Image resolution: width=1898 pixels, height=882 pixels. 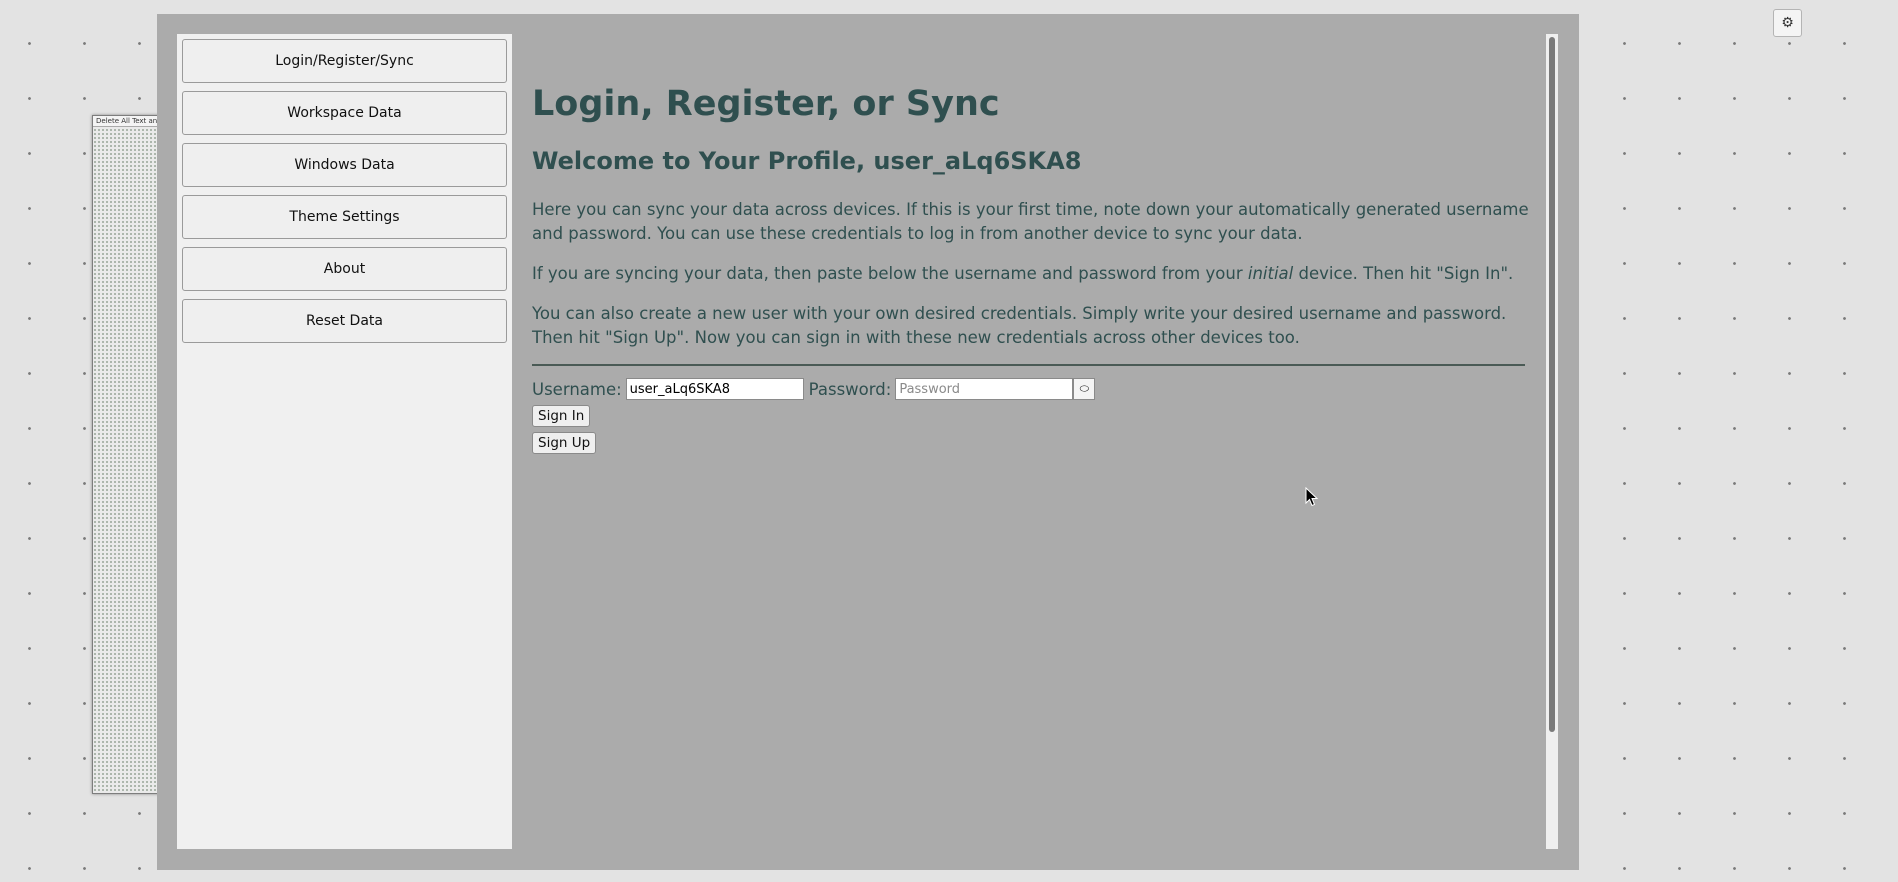 I want to click on sidebar-item-theme-settings: Theme Settings, so click(x=344, y=217).